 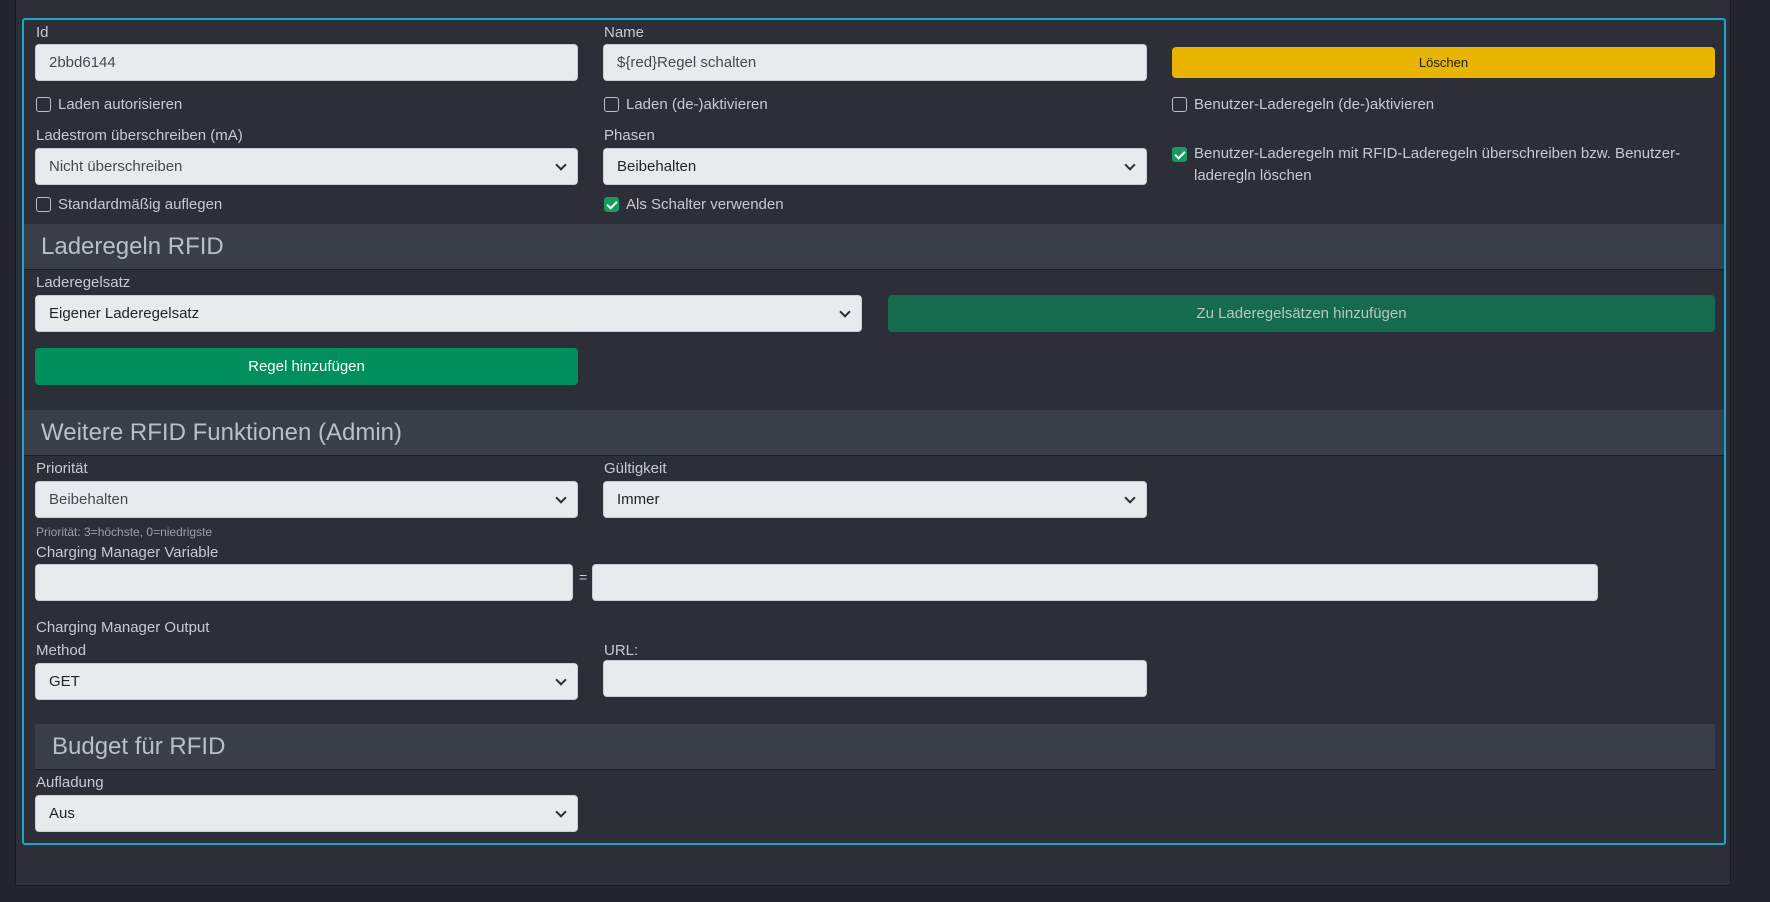 I want to click on url-label: URL:, so click(x=621, y=650).